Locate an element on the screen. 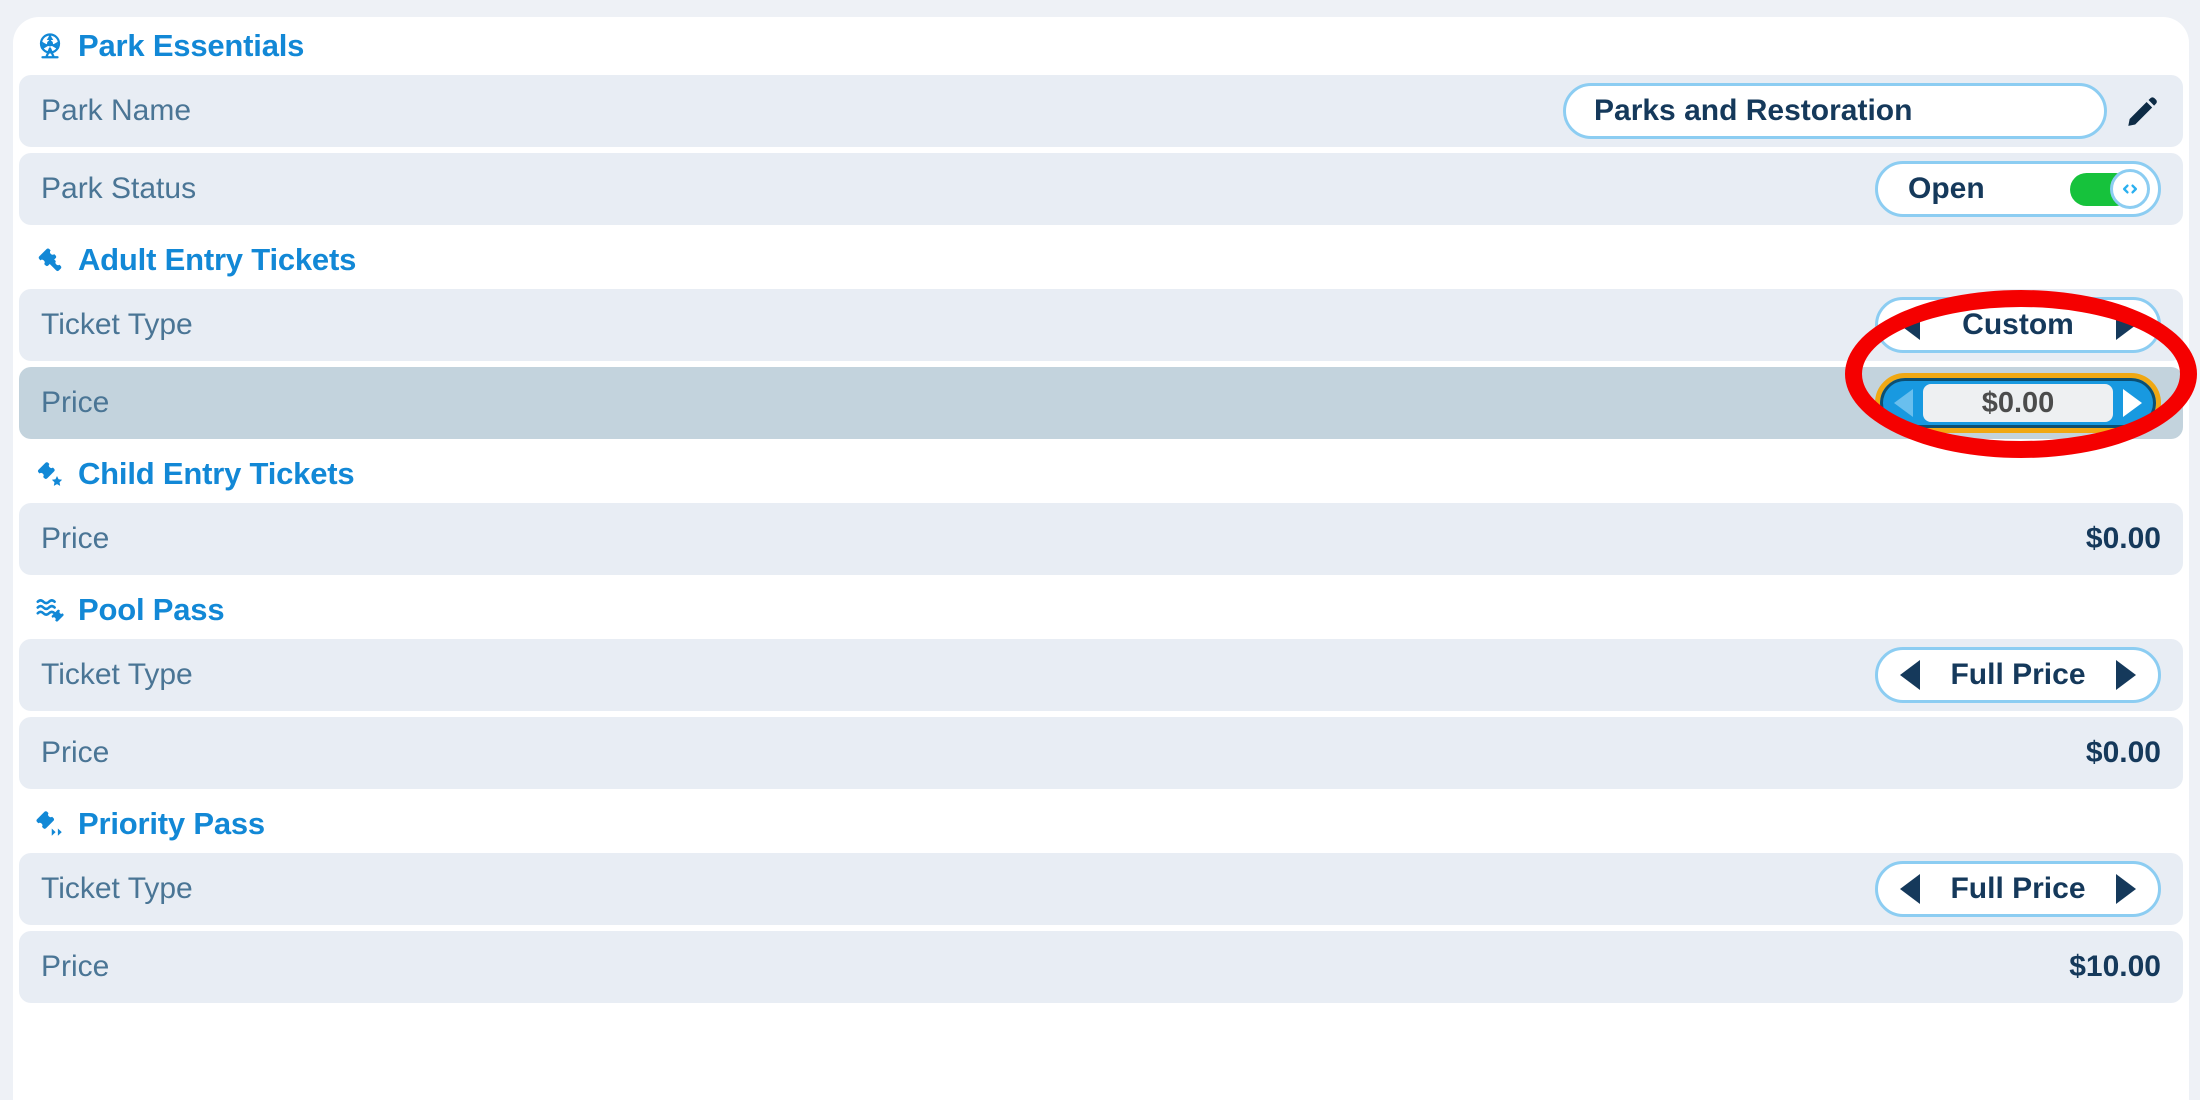 The height and width of the screenshot is (1100, 2200). section-header-pool-pass: Pool Pass is located at coordinates (1101, 610).